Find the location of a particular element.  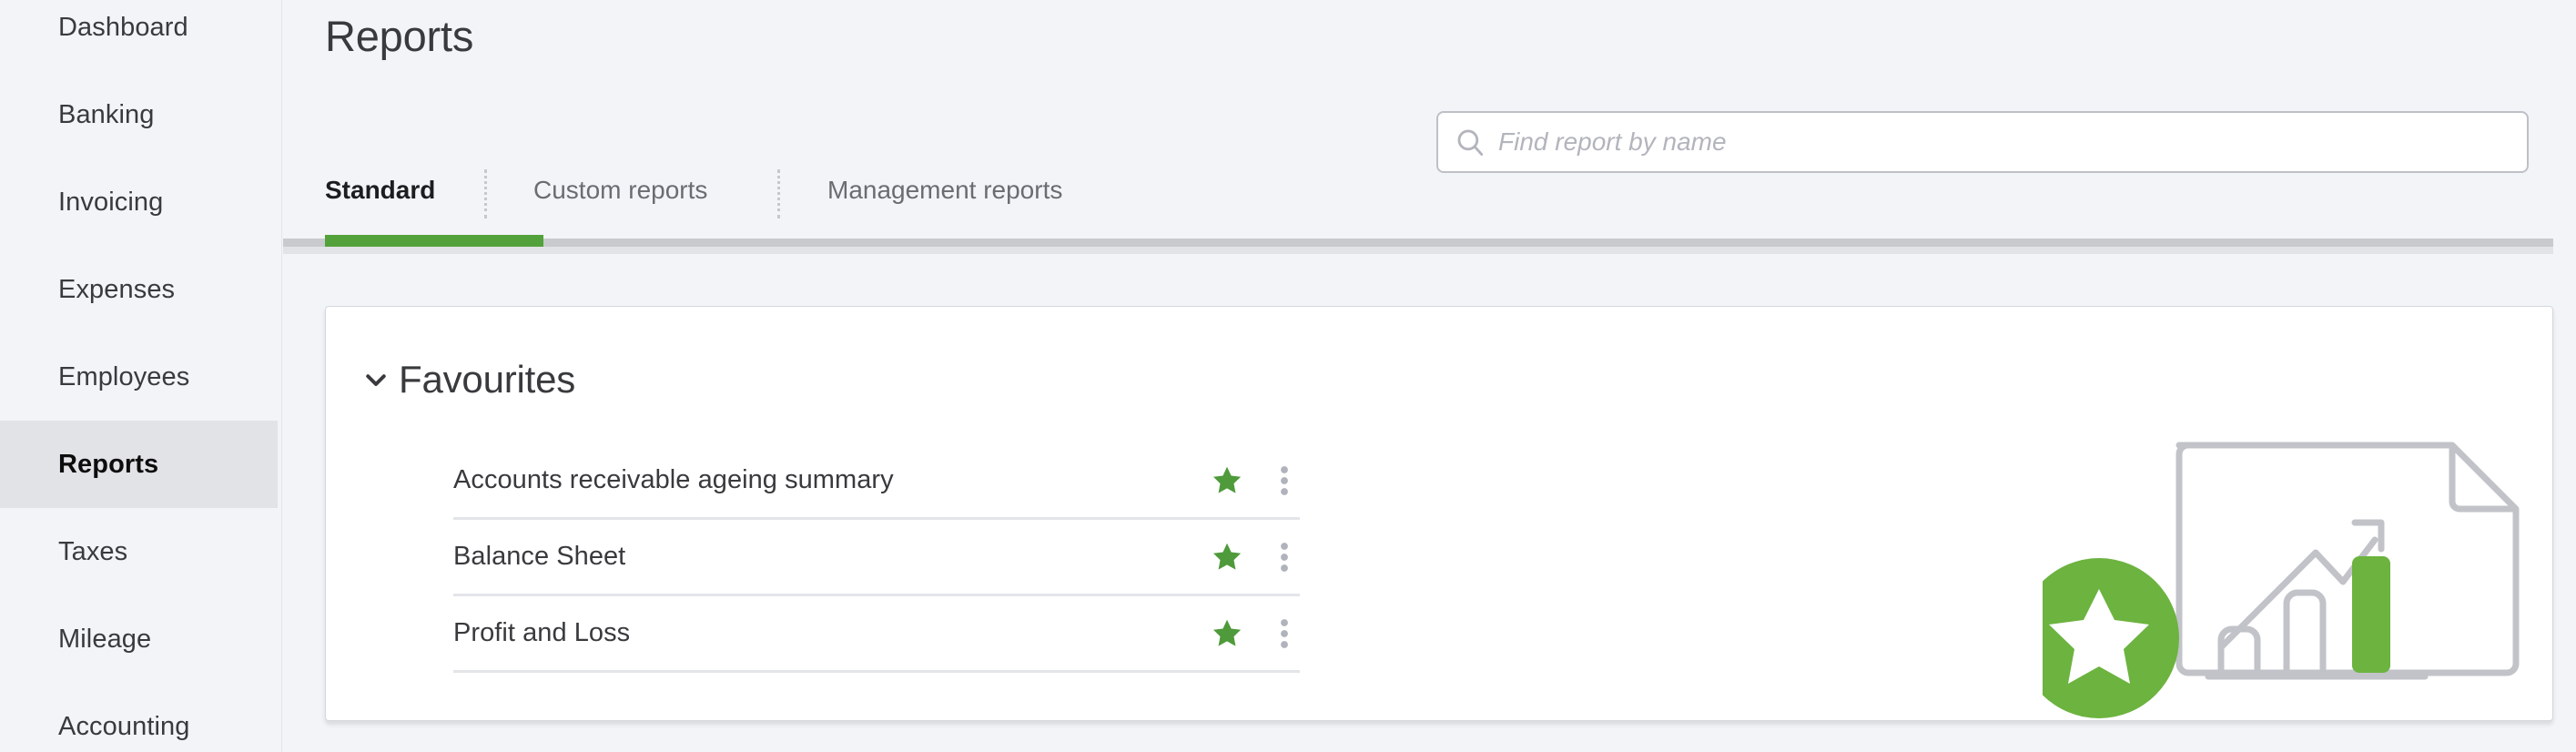

tab-management-reports: Management reports is located at coordinates (944, 190).